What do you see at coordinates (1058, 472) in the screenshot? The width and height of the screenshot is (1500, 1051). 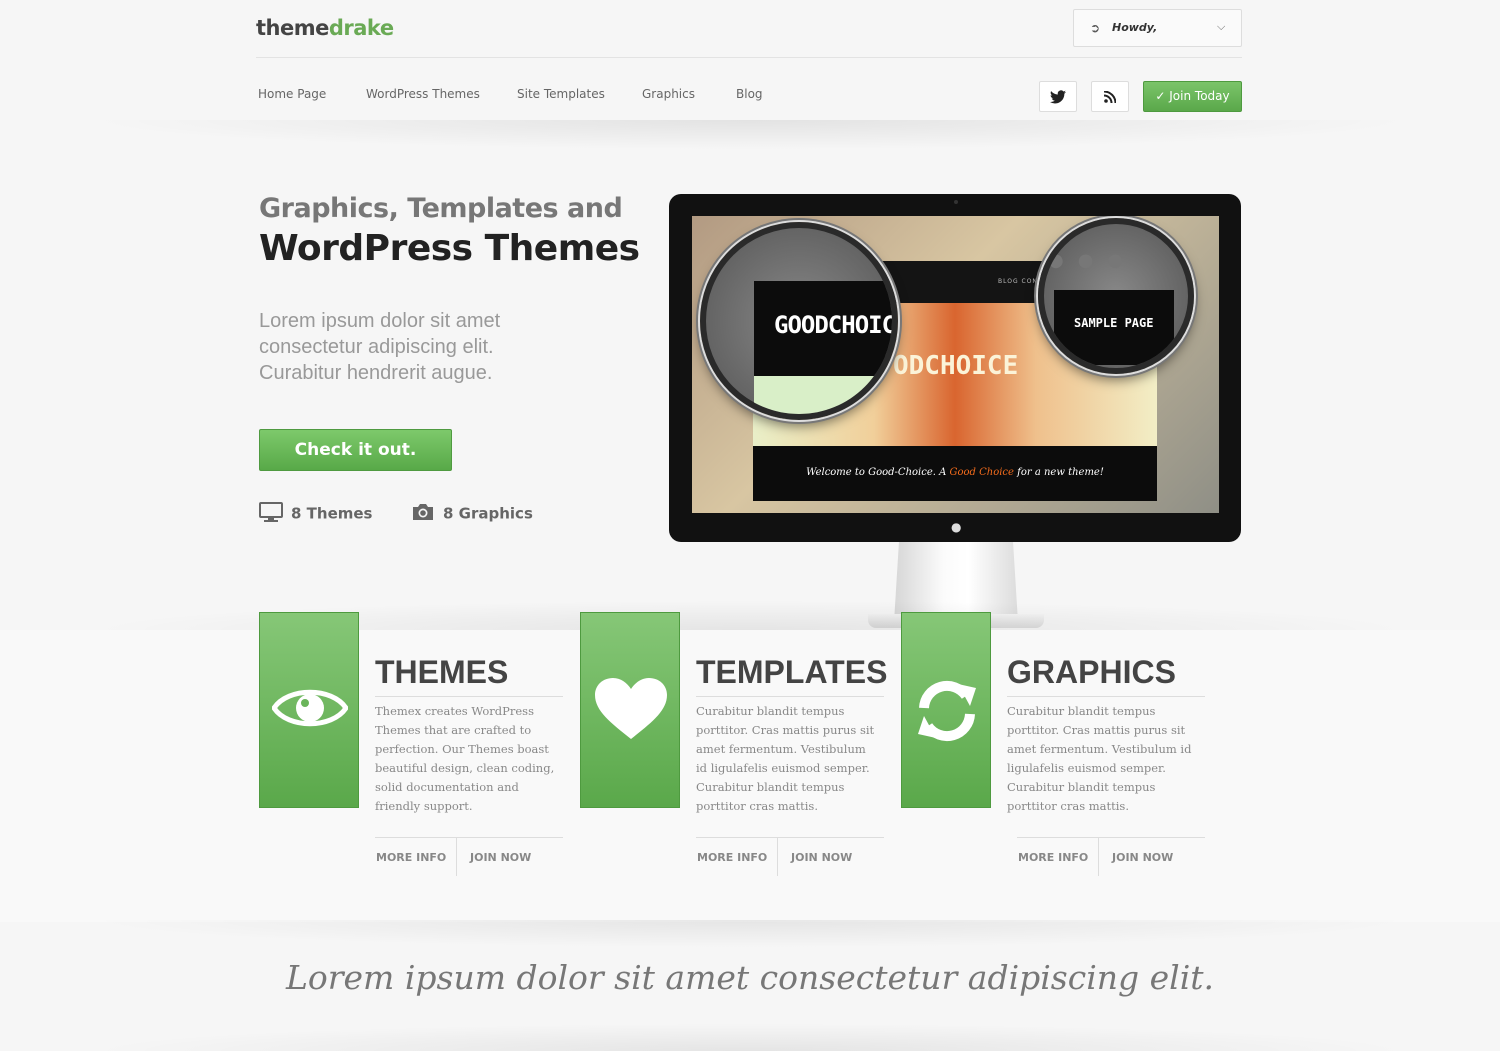 I see `welcome-post: for a new theme!` at bounding box center [1058, 472].